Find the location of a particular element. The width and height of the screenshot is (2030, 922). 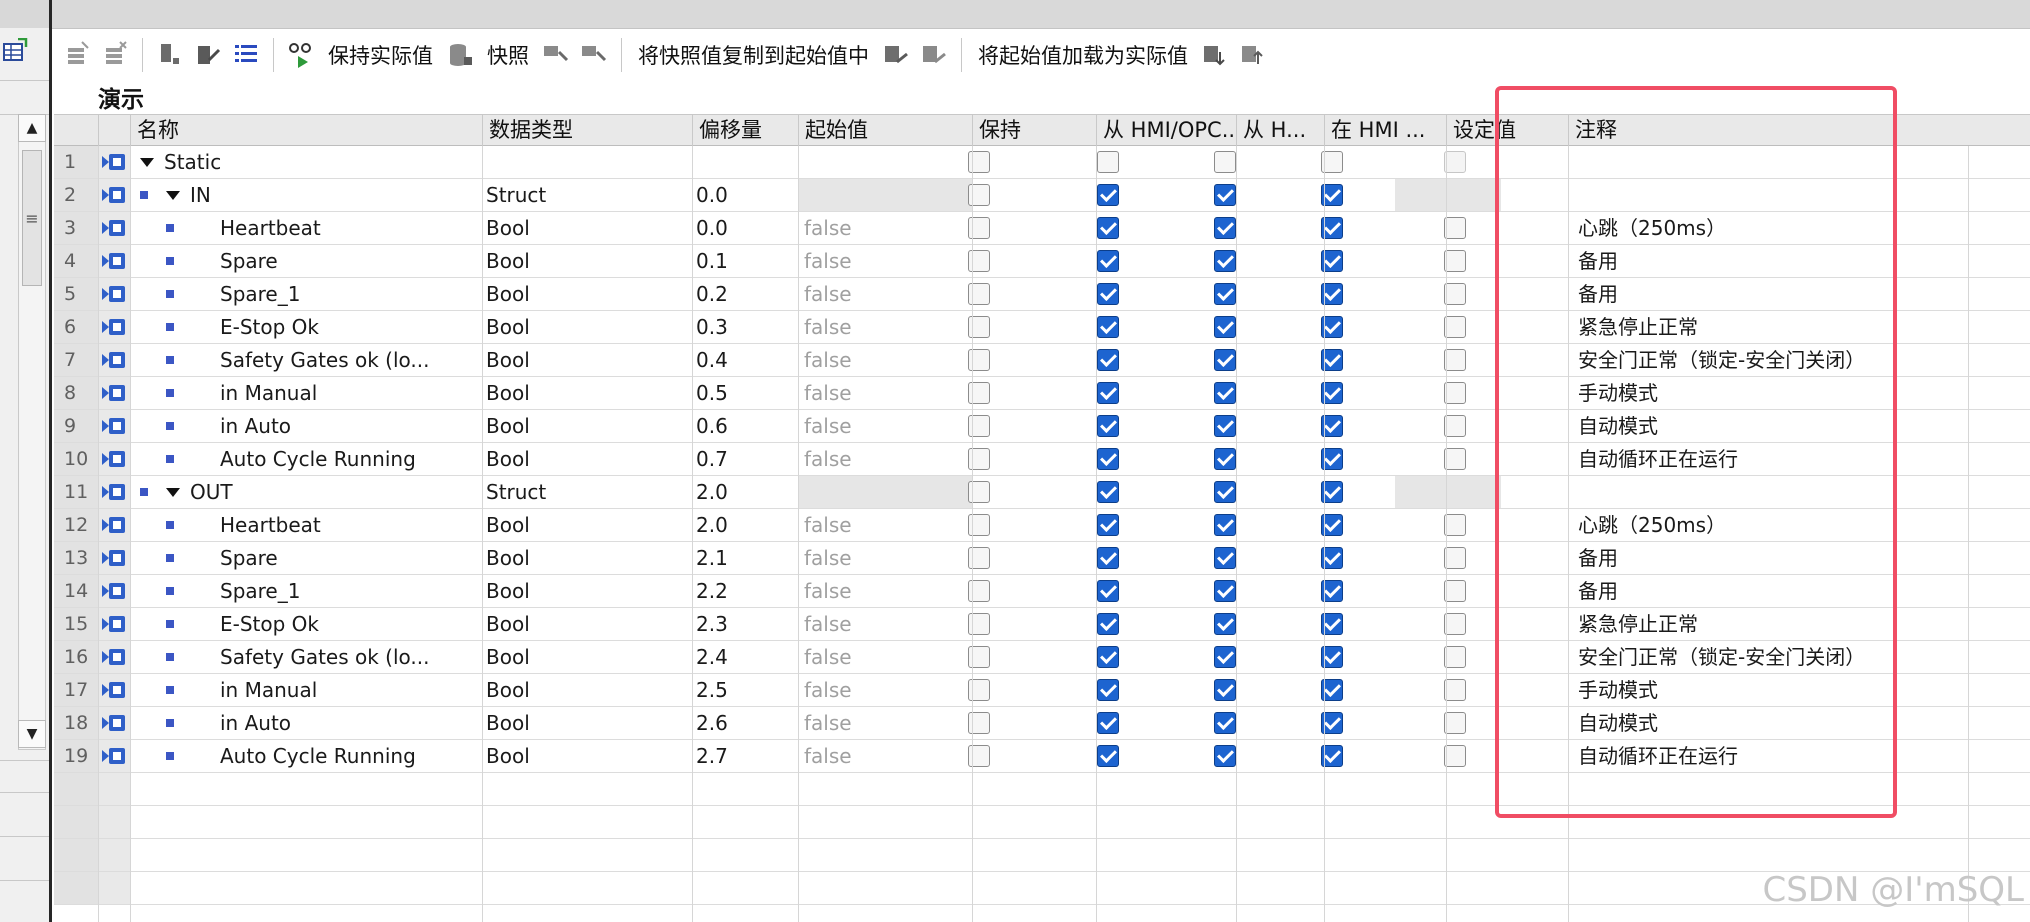

upload-icon is located at coordinates (1253, 55).